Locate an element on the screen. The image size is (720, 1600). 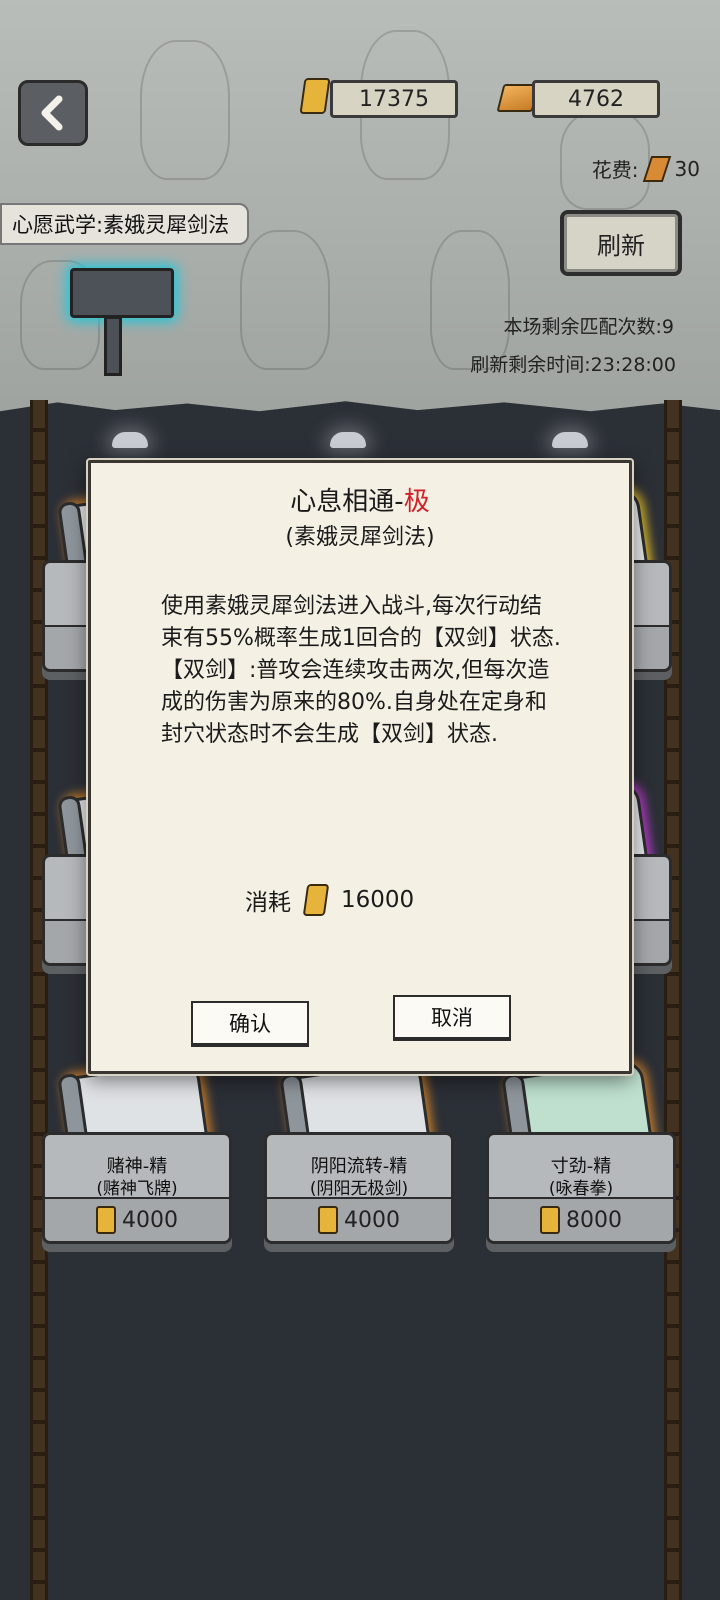
dialog-title-grade: 极 is located at coordinates (416, 502).